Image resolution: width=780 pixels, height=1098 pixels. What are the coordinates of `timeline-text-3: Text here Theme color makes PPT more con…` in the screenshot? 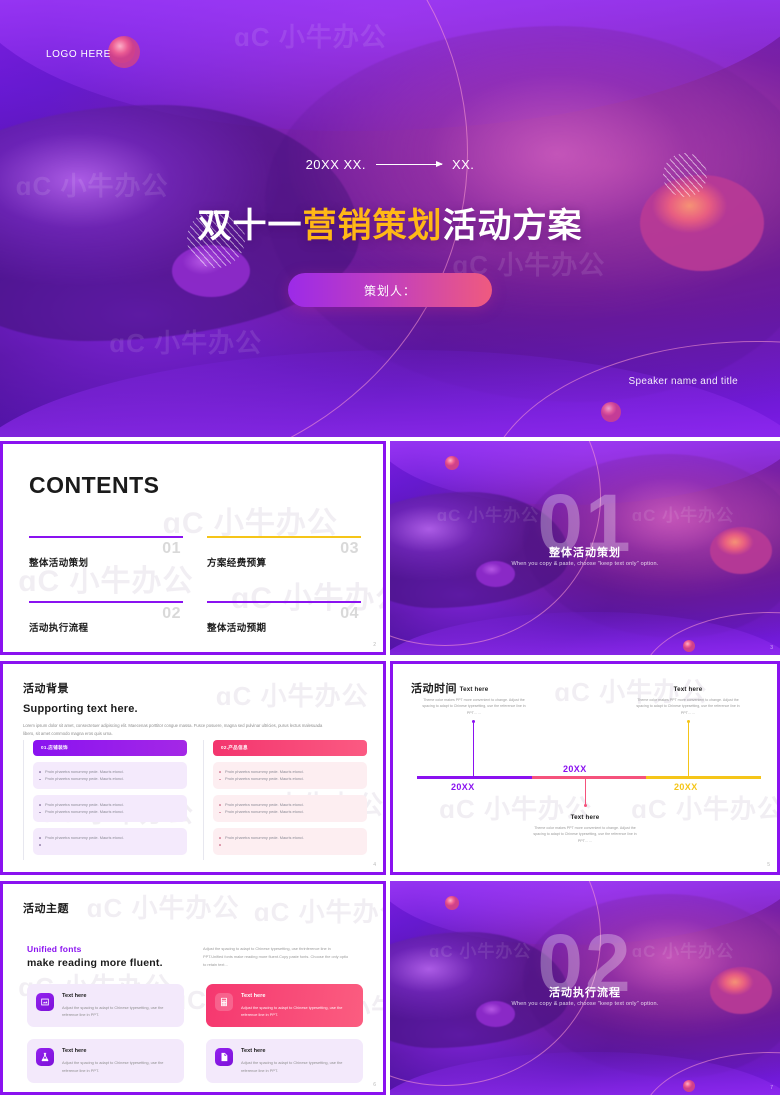 It's located at (688, 701).